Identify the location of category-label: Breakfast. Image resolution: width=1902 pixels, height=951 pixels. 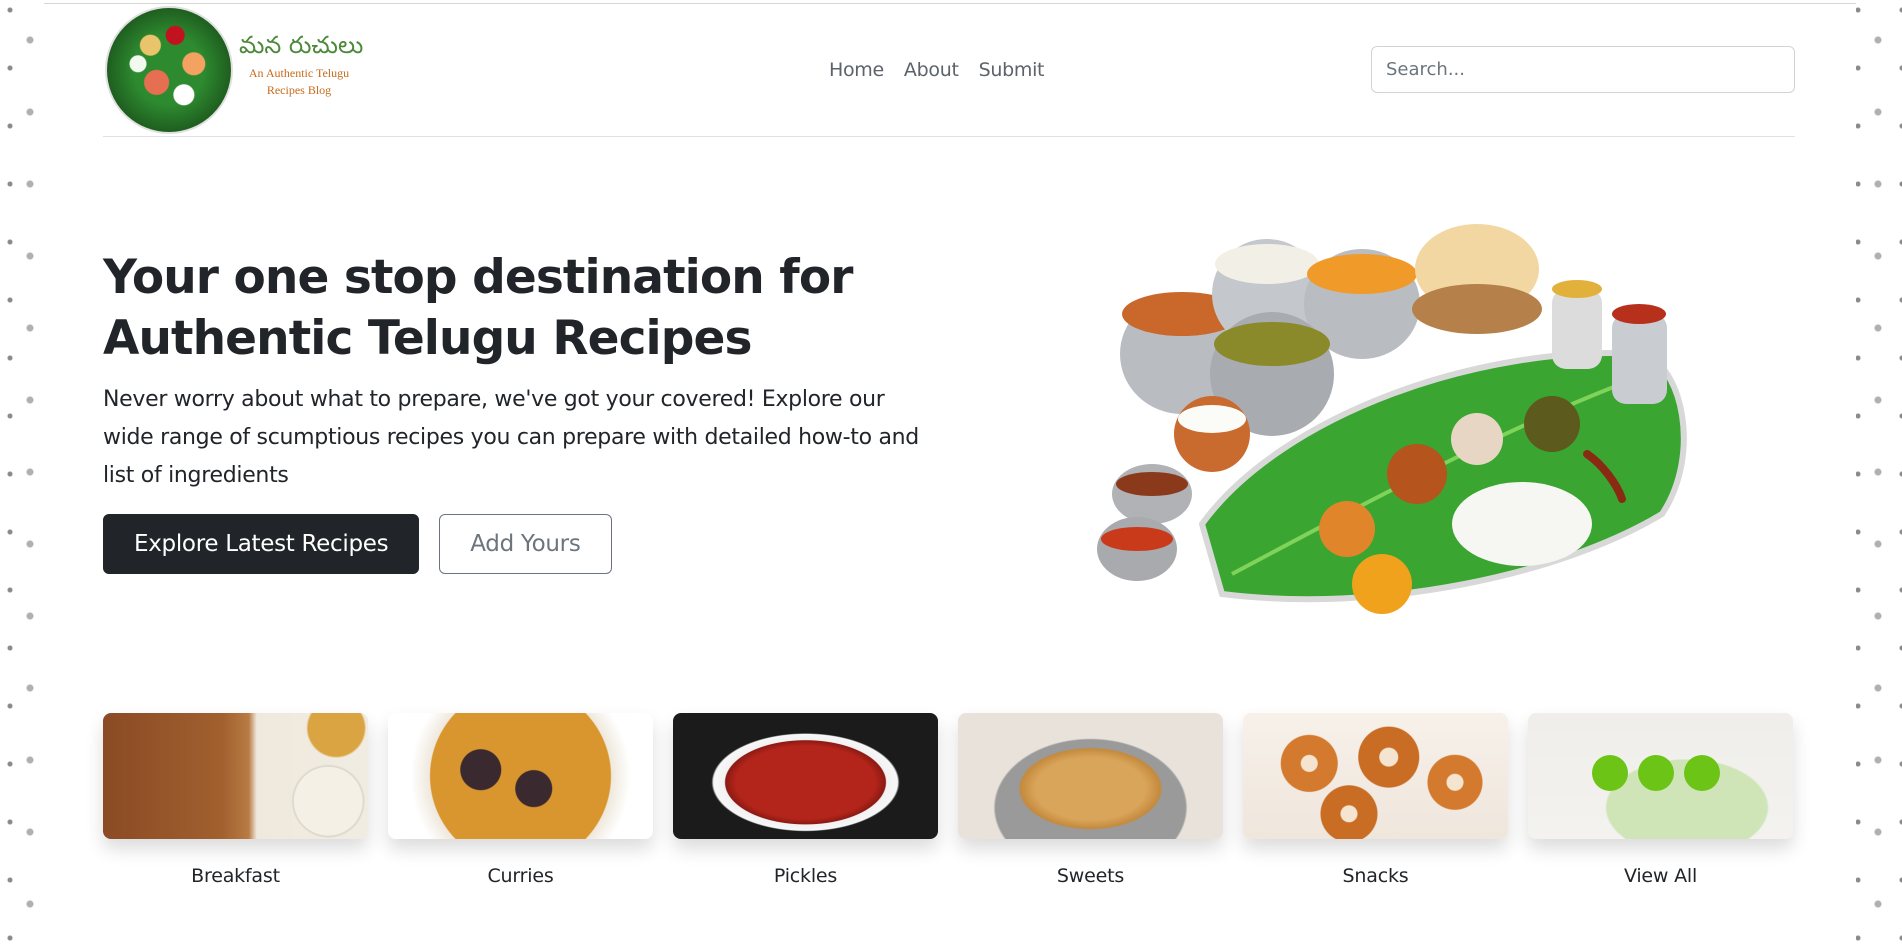
(235, 876).